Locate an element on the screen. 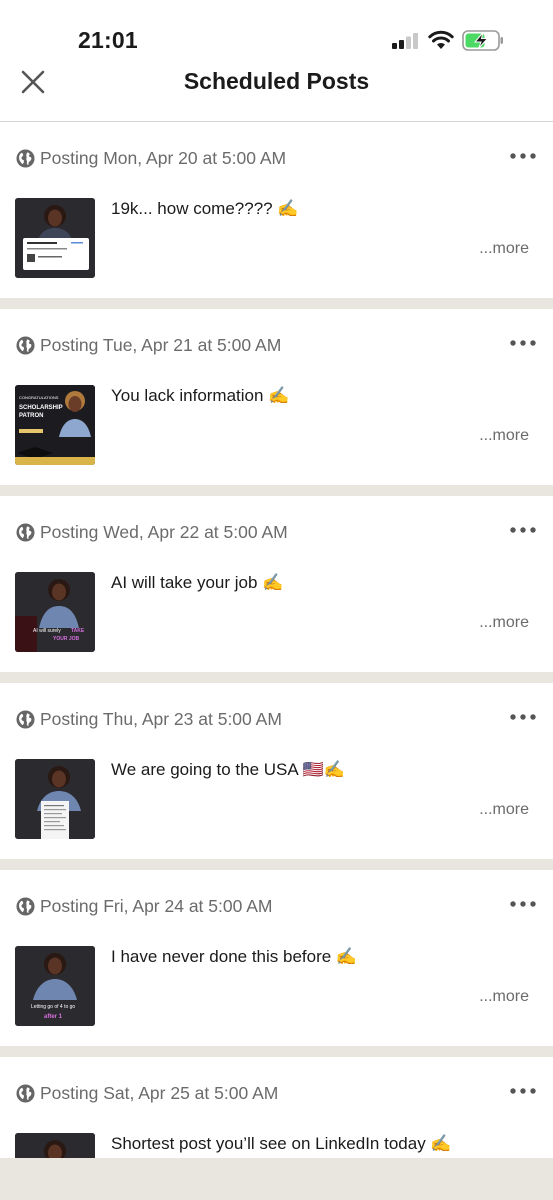 This screenshot has width=553, height=1200. wifi-icon is located at coordinates (441, 39).